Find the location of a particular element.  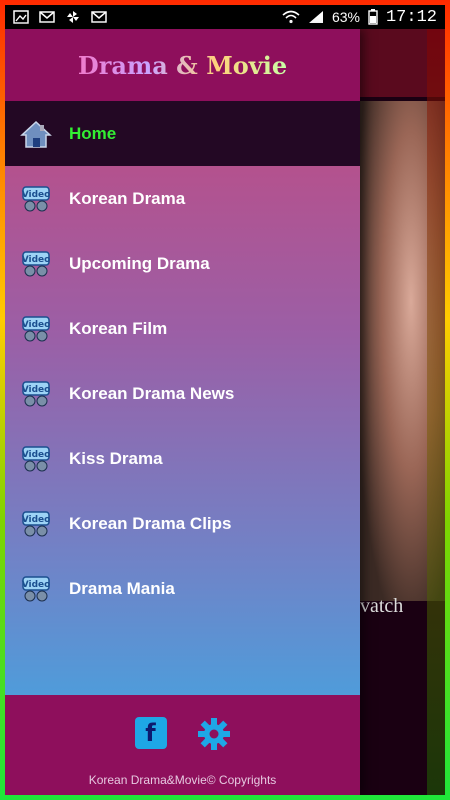

clock: 17:12 is located at coordinates (411, 17).